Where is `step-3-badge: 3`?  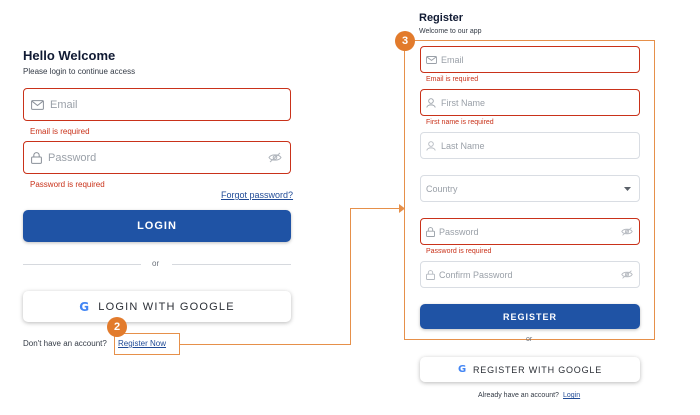
step-3-badge: 3 is located at coordinates (405, 41).